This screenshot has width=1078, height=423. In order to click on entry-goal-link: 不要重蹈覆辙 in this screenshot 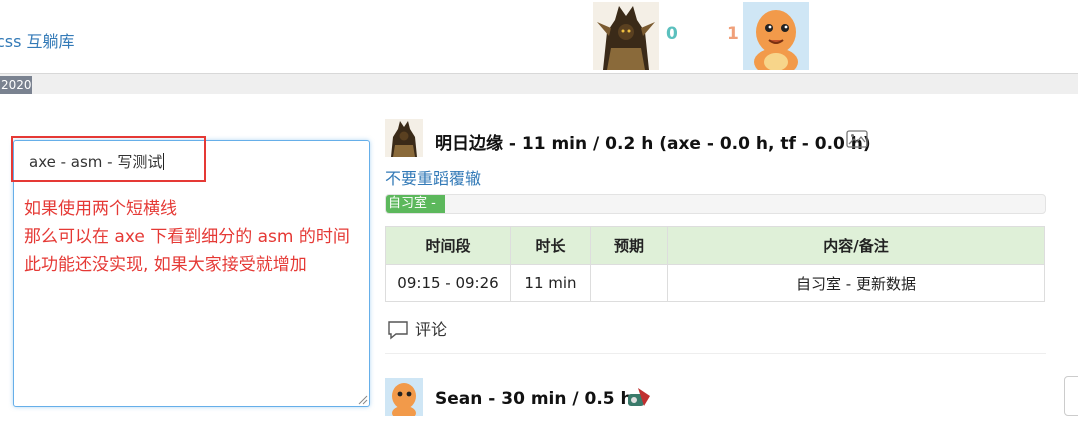, I will do `click(433, 177)`.